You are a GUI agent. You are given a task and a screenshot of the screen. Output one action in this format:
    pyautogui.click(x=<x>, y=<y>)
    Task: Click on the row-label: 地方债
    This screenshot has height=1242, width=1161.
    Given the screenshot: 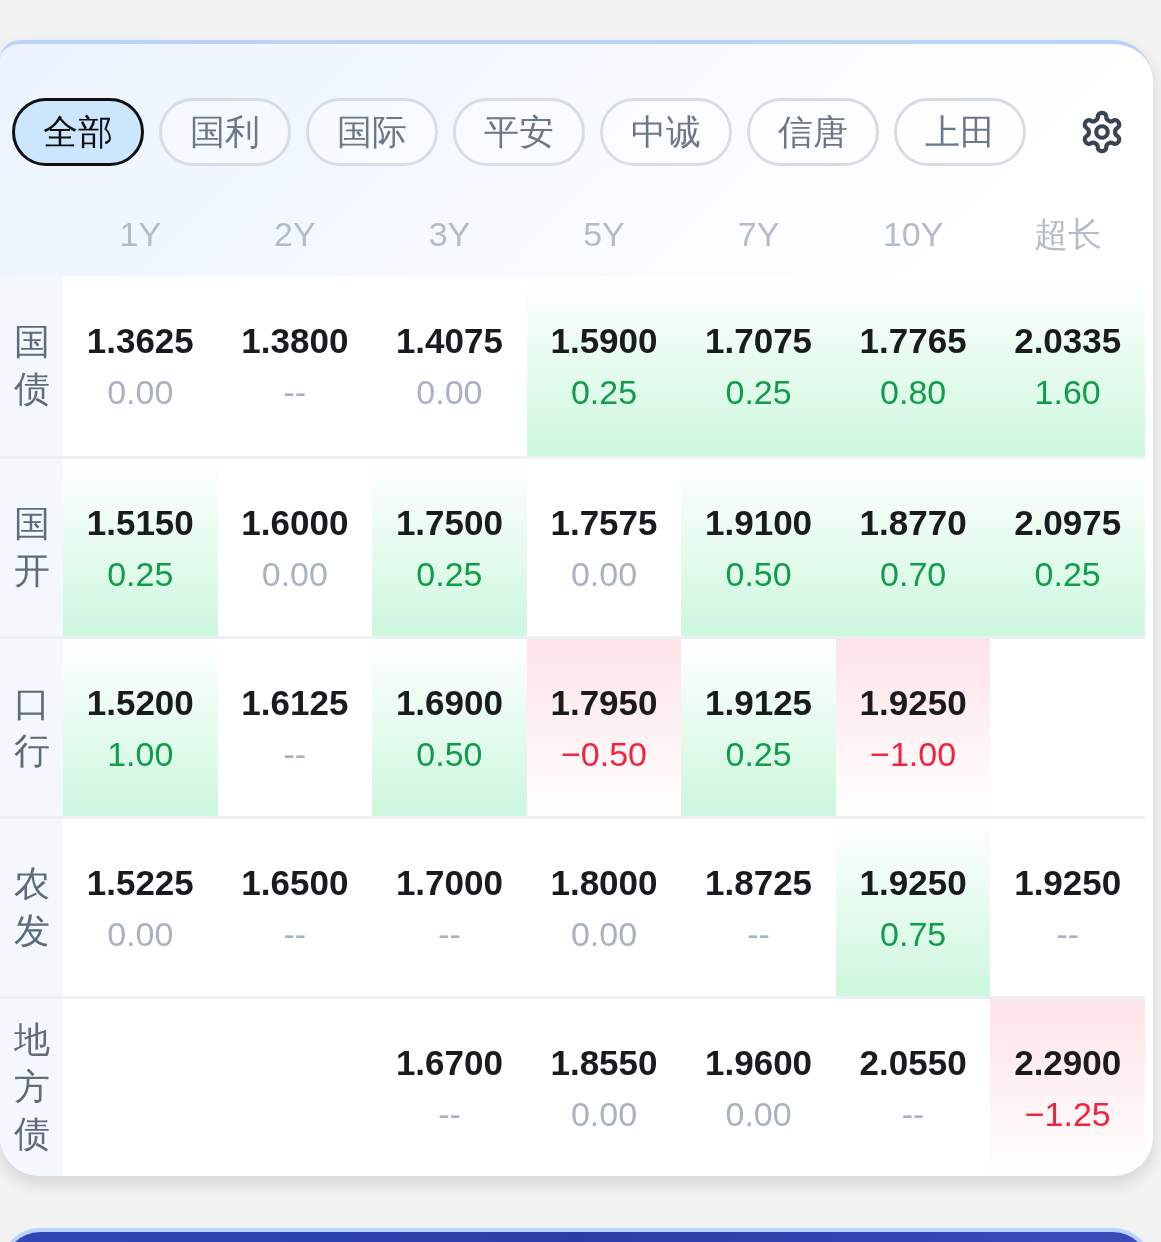 What is the action you would take?
    pyautogui.click(x=31, y=1087)
    